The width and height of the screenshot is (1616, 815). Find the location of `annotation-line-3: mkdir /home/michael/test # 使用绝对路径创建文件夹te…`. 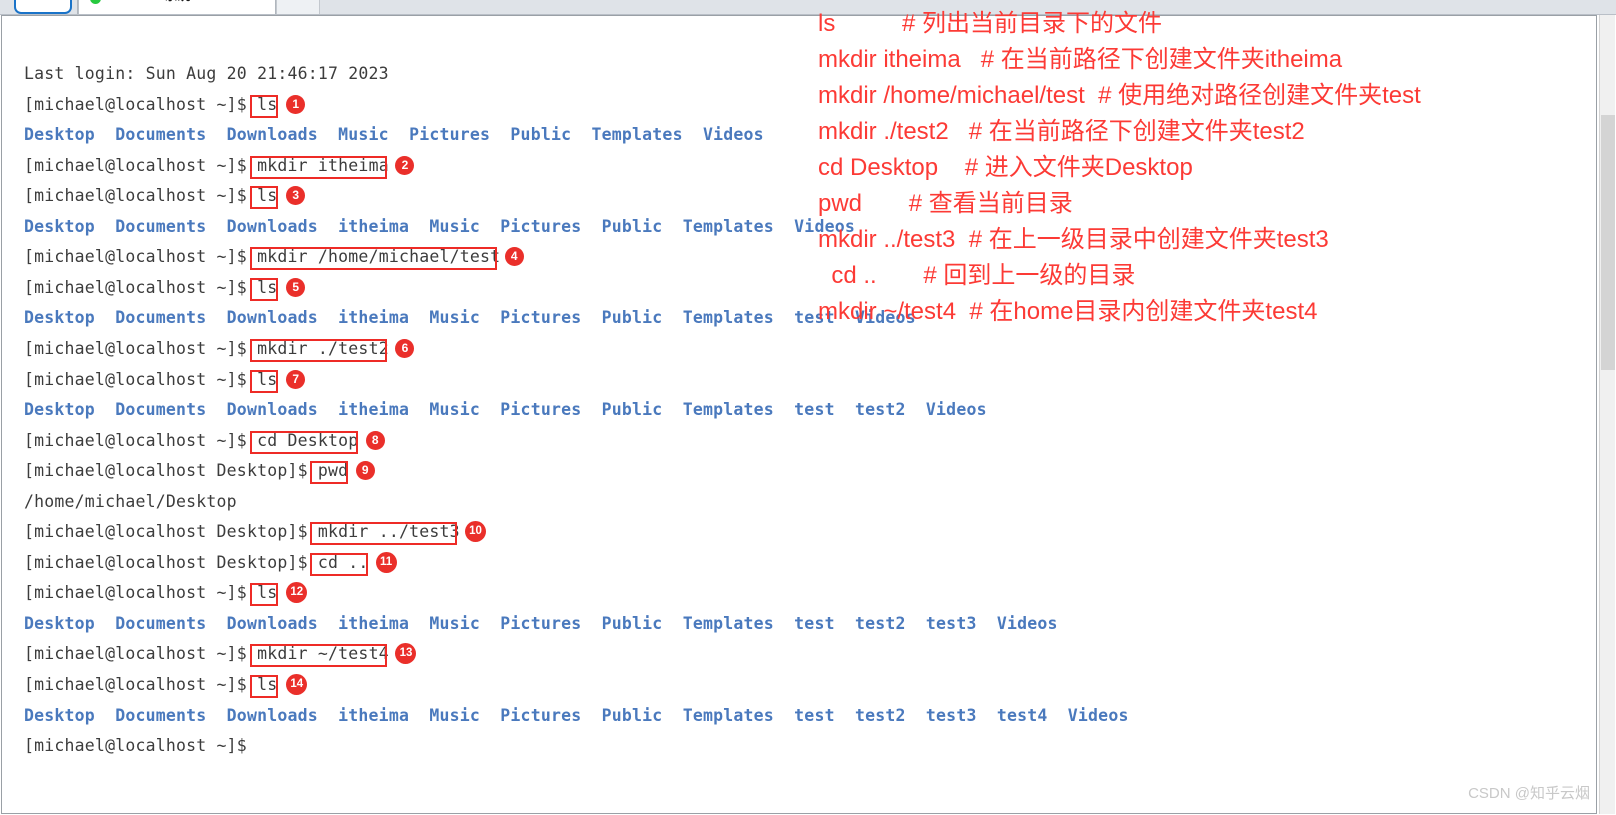

annotation-line-3: mkdir /home/michael/test # 使用绝对路径创建文件夹te… is located at coordinates (1119, 95).